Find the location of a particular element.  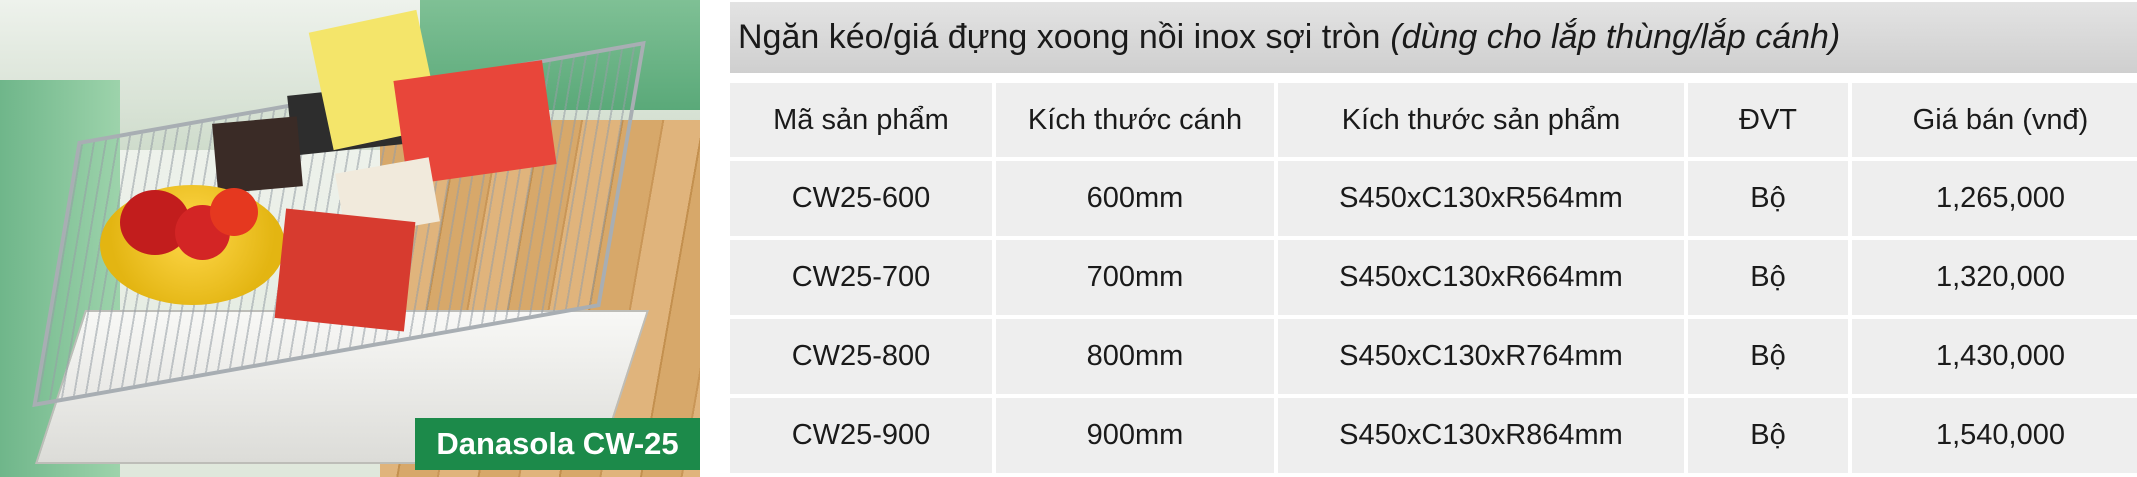

header-price: Giá bán (vnđ) is located at coordinates (1994, 120).